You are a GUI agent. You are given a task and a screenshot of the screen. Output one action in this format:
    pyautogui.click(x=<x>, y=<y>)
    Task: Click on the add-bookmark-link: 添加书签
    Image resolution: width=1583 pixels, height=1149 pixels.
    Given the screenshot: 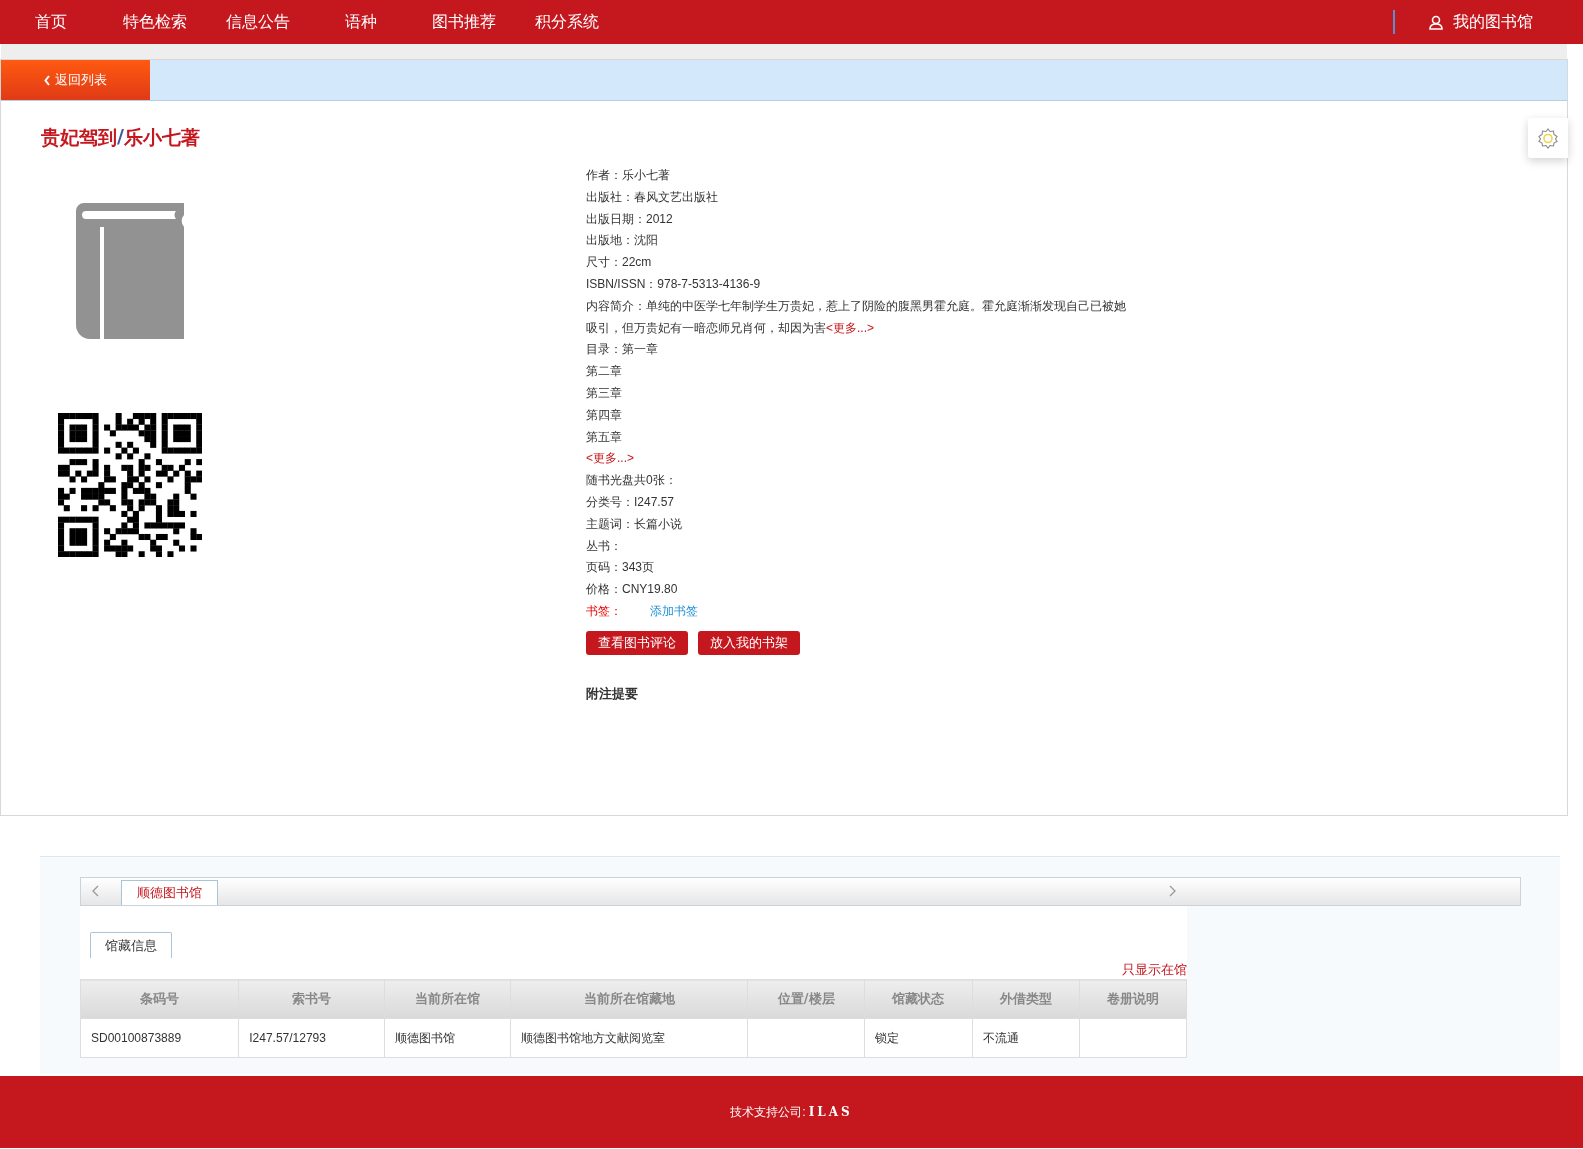 What is the action you would take?
    pyautogui.click(x=674, y=610)
    